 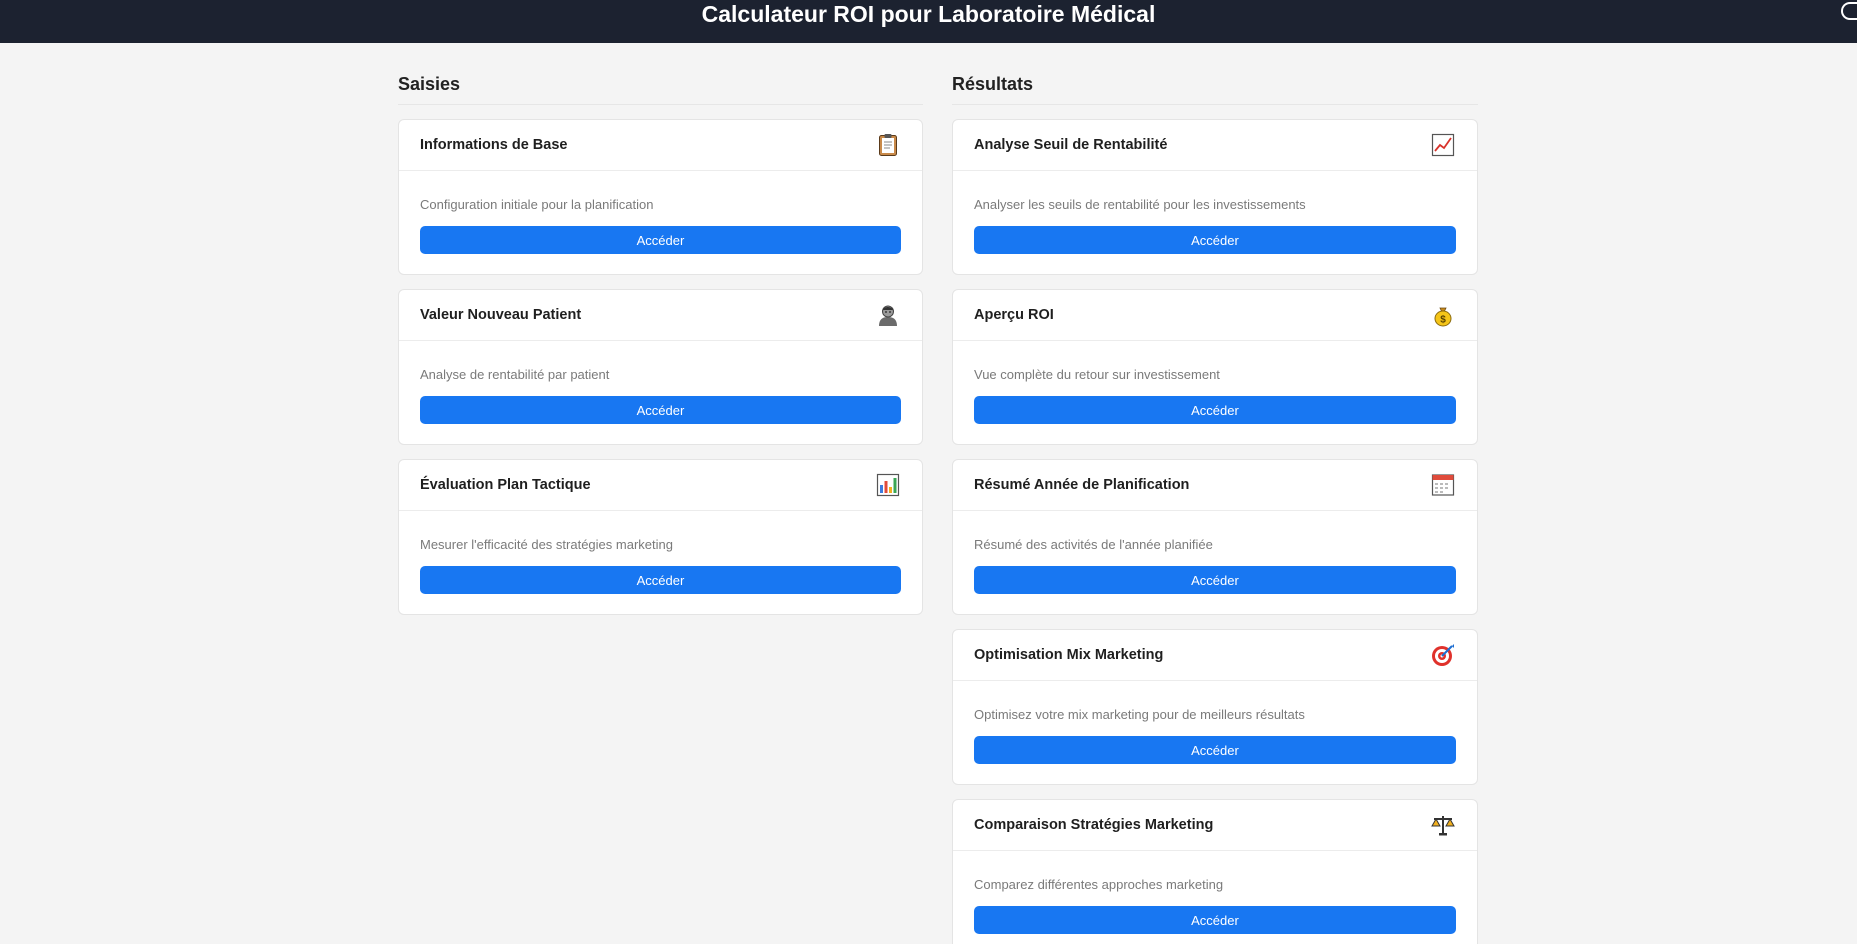 I want to click on money-bag-icon: $, so click(x=1443, y=317).